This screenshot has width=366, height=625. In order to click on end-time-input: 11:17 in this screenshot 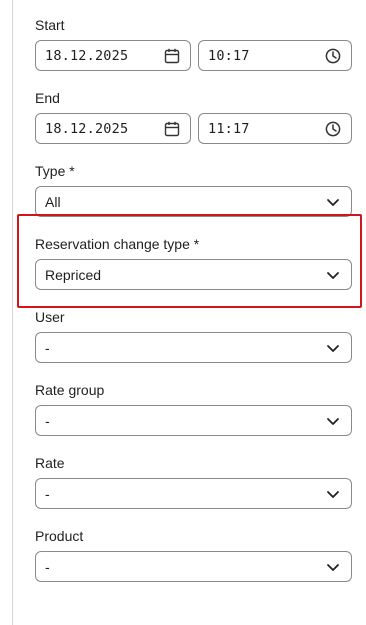, I will do `click(275, 128)`.